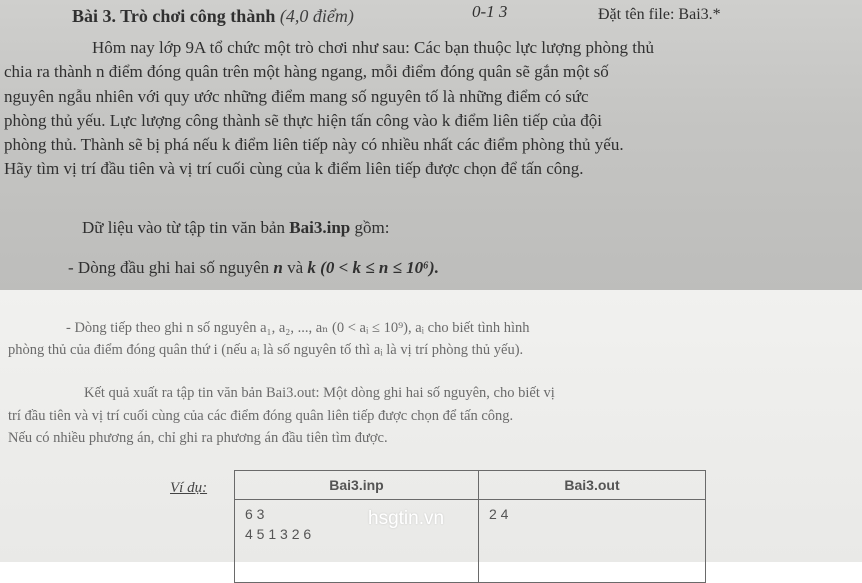 The width and height of the screenshot is (862, 583). What do you see at coordinates (370, 227) in the screenshot?
I see `input-intro-suffix: gồm:` at bounding box center [370, 227].